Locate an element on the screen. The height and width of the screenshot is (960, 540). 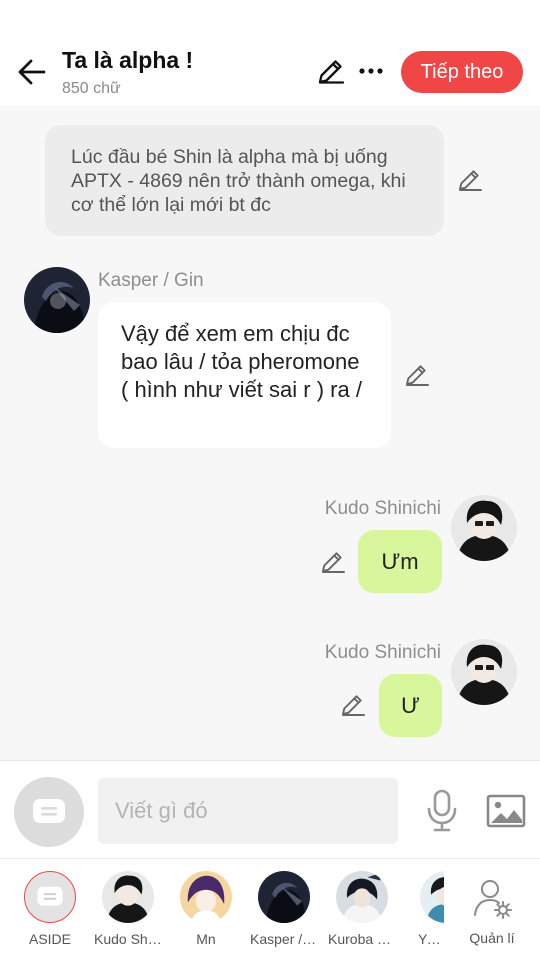
pencil-icon is located at coordinates (331, 71).